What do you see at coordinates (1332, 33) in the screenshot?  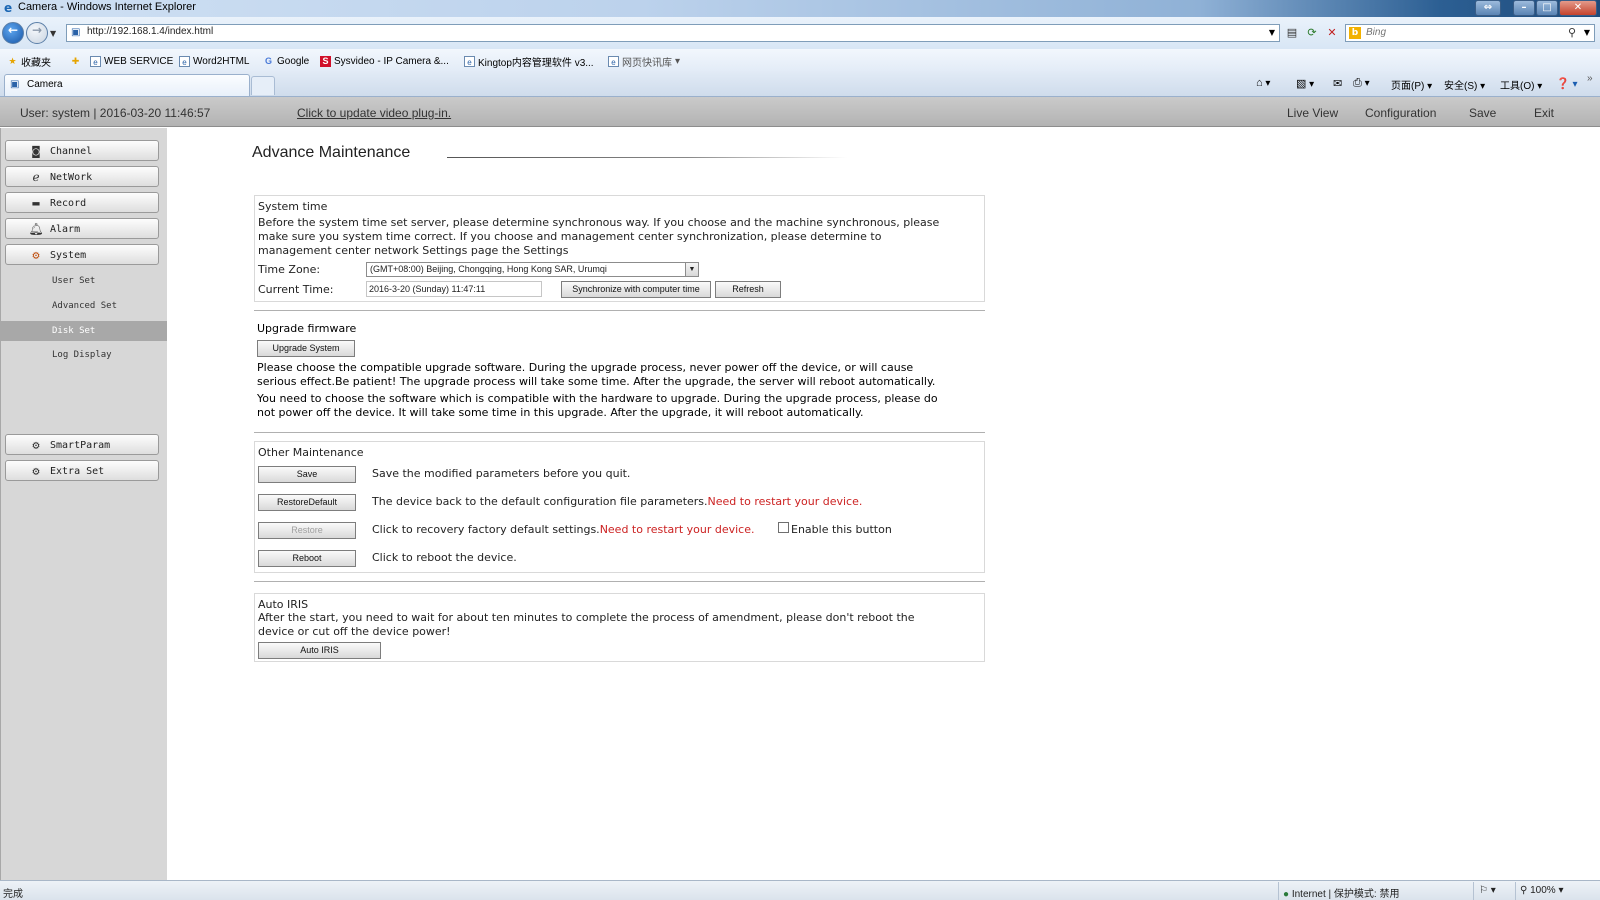 I see `stop-icon: ✕` at bounding box center [1332, 33].